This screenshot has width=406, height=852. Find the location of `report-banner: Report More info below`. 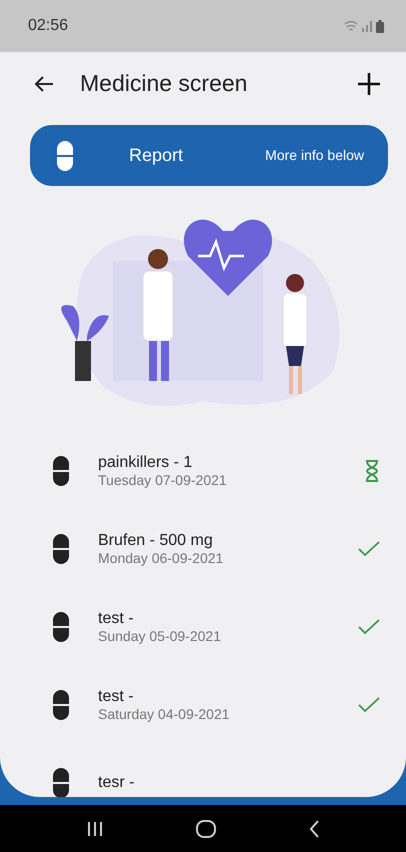

report-banner: Report More info below is located at coordinates (209, 155).